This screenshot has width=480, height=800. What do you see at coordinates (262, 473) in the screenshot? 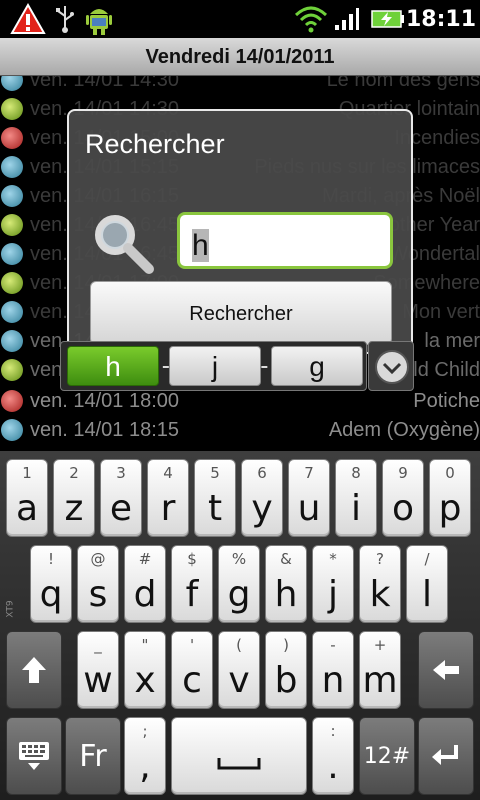
I see `key-secondary: 6` at bounding box center [262, 473].